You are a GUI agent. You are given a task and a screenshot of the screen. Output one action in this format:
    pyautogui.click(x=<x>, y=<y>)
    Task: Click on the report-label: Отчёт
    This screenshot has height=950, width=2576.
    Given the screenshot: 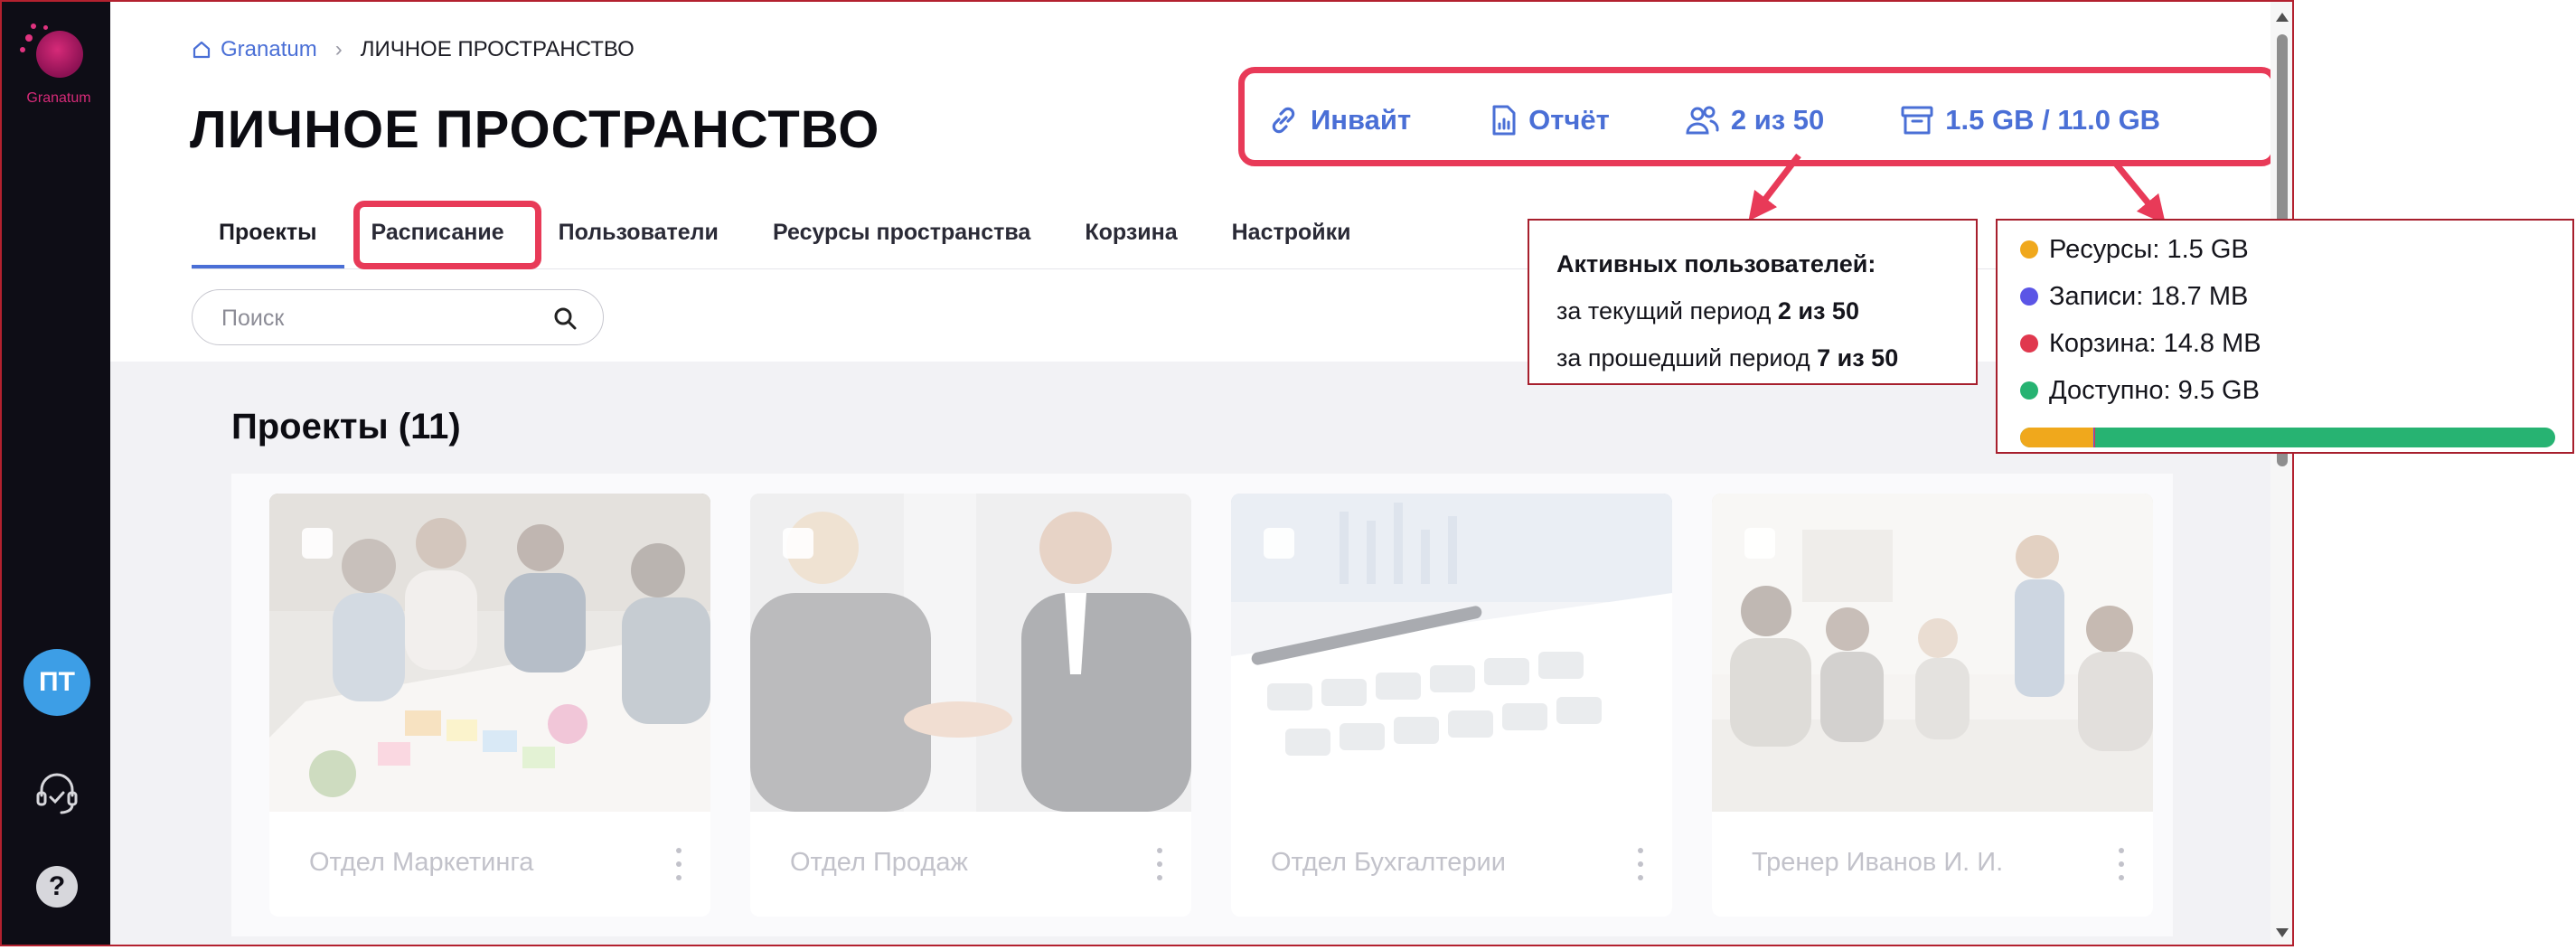 What is the action you would take?
    pyautogui.click(x=1569, y=120)
    